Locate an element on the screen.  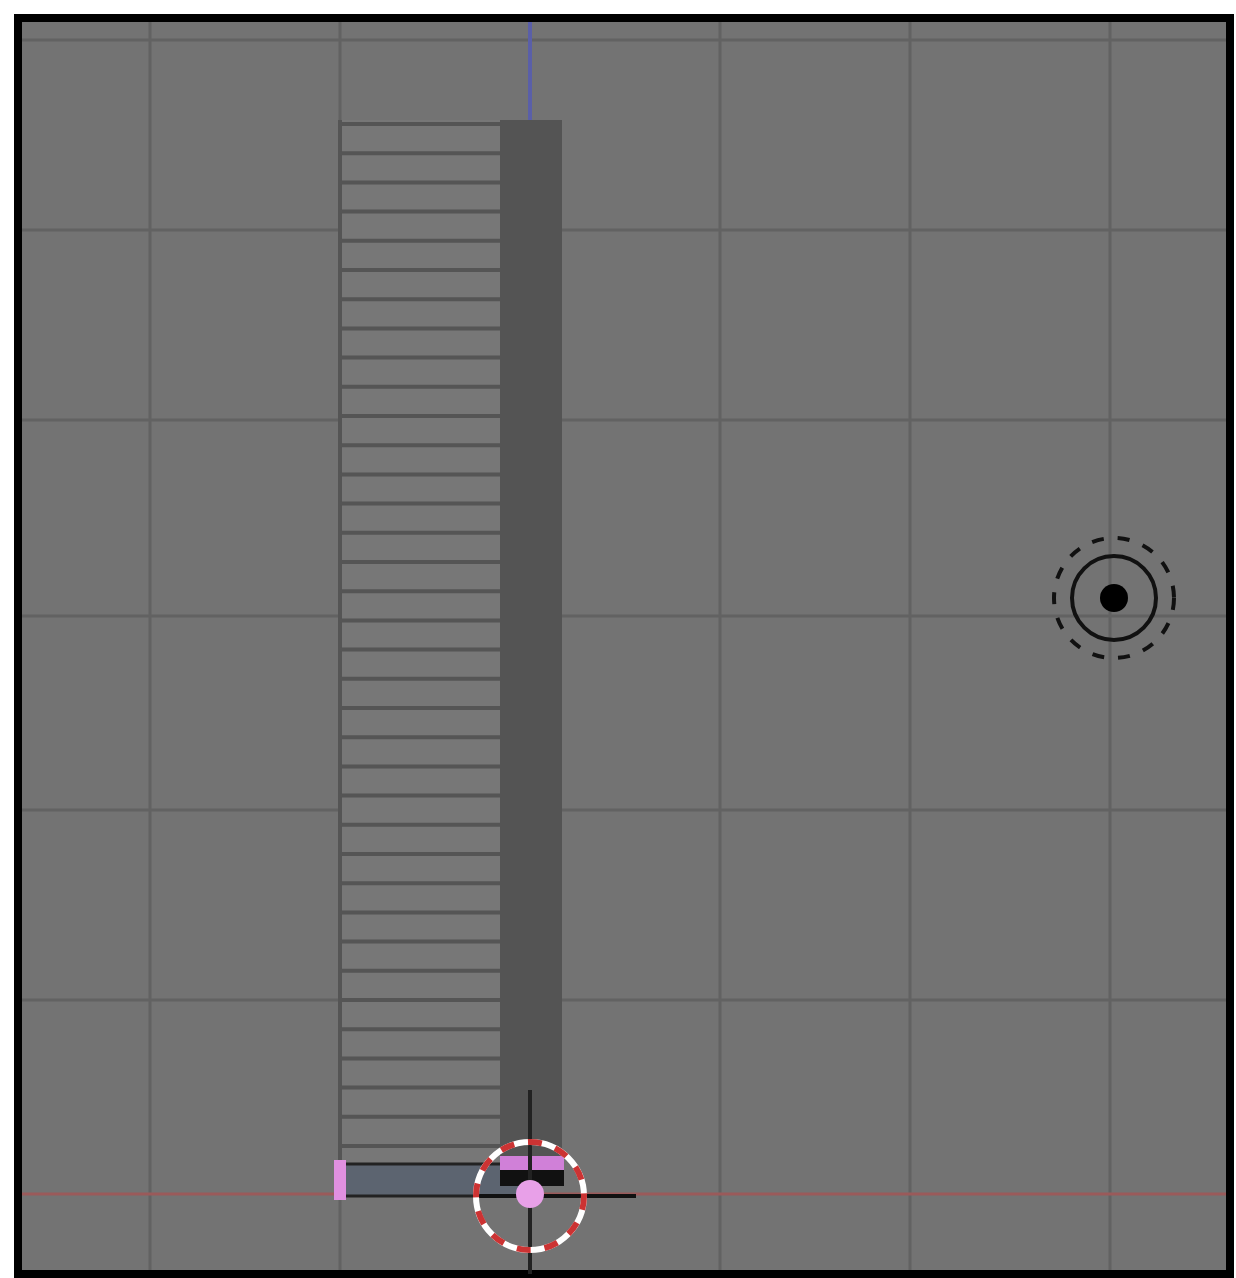
3d-cursor-icon is located at coordinates (554, 1182).